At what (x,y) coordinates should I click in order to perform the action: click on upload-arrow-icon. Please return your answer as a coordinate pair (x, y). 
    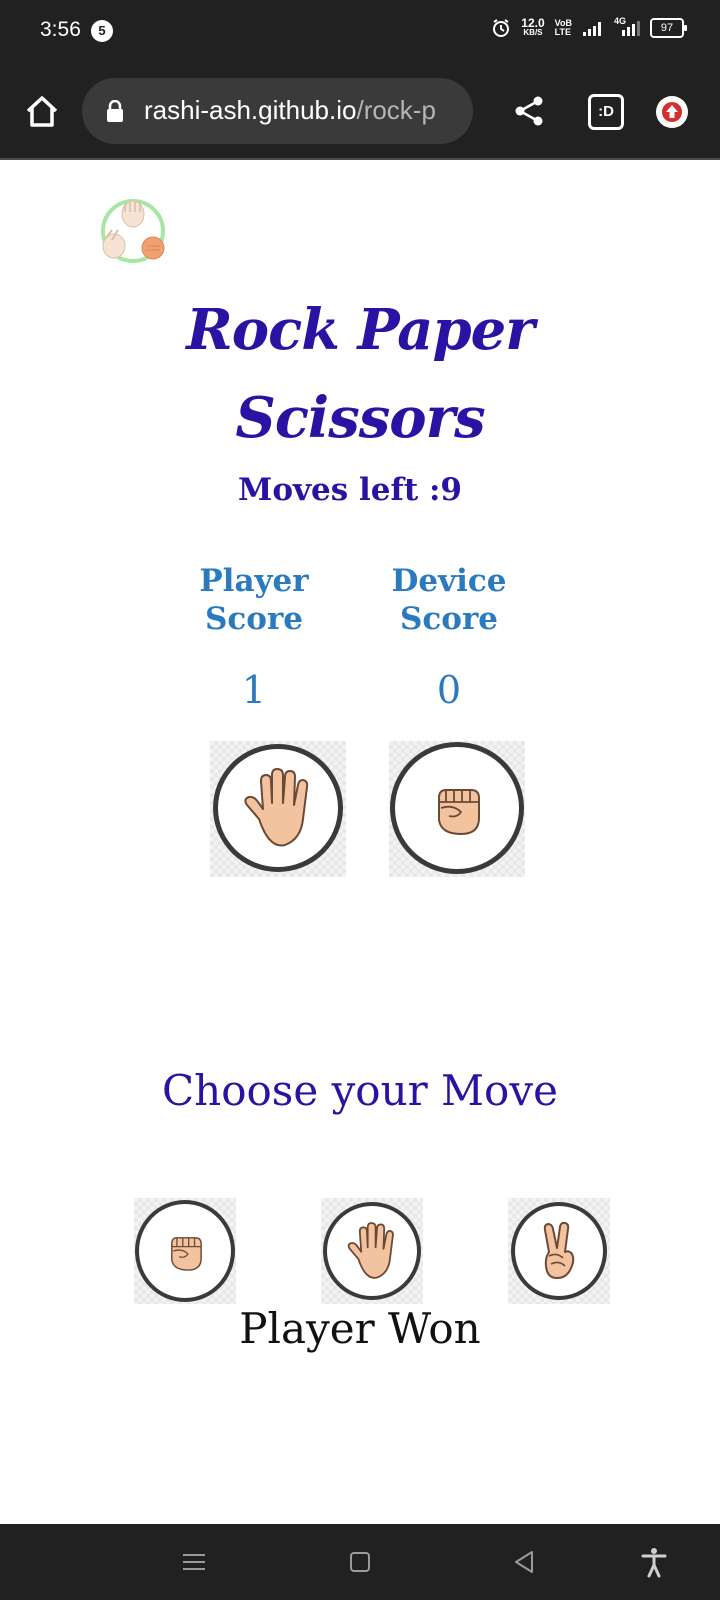
    Looking at the image, I should click on (672, 112).